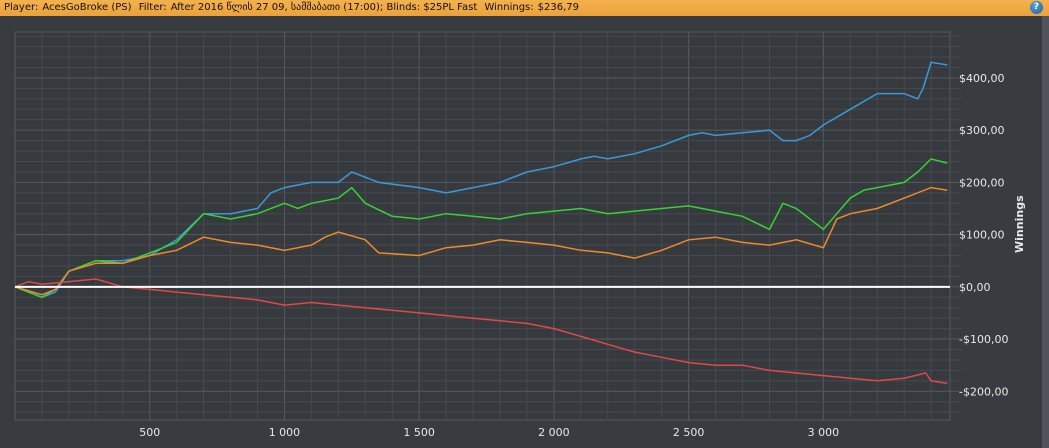 Image resolution: width=1049 pixels, height=448 pixels. Describe the element at coordinates (982, 78) in the screenshot. I see `y-tick-label: $400,00` at that location.